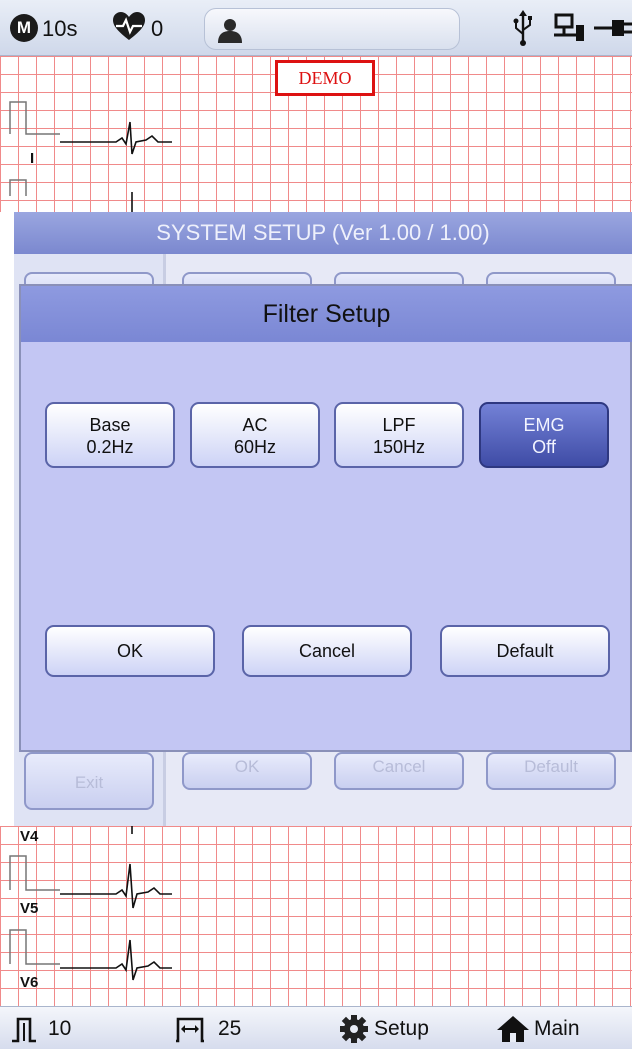 This screenshot has height=1049, width=632. What do you see at coordinates (247, 771) in the screenshot?
I see `setup-ok-button: OK` at bounding box center [247, 771].